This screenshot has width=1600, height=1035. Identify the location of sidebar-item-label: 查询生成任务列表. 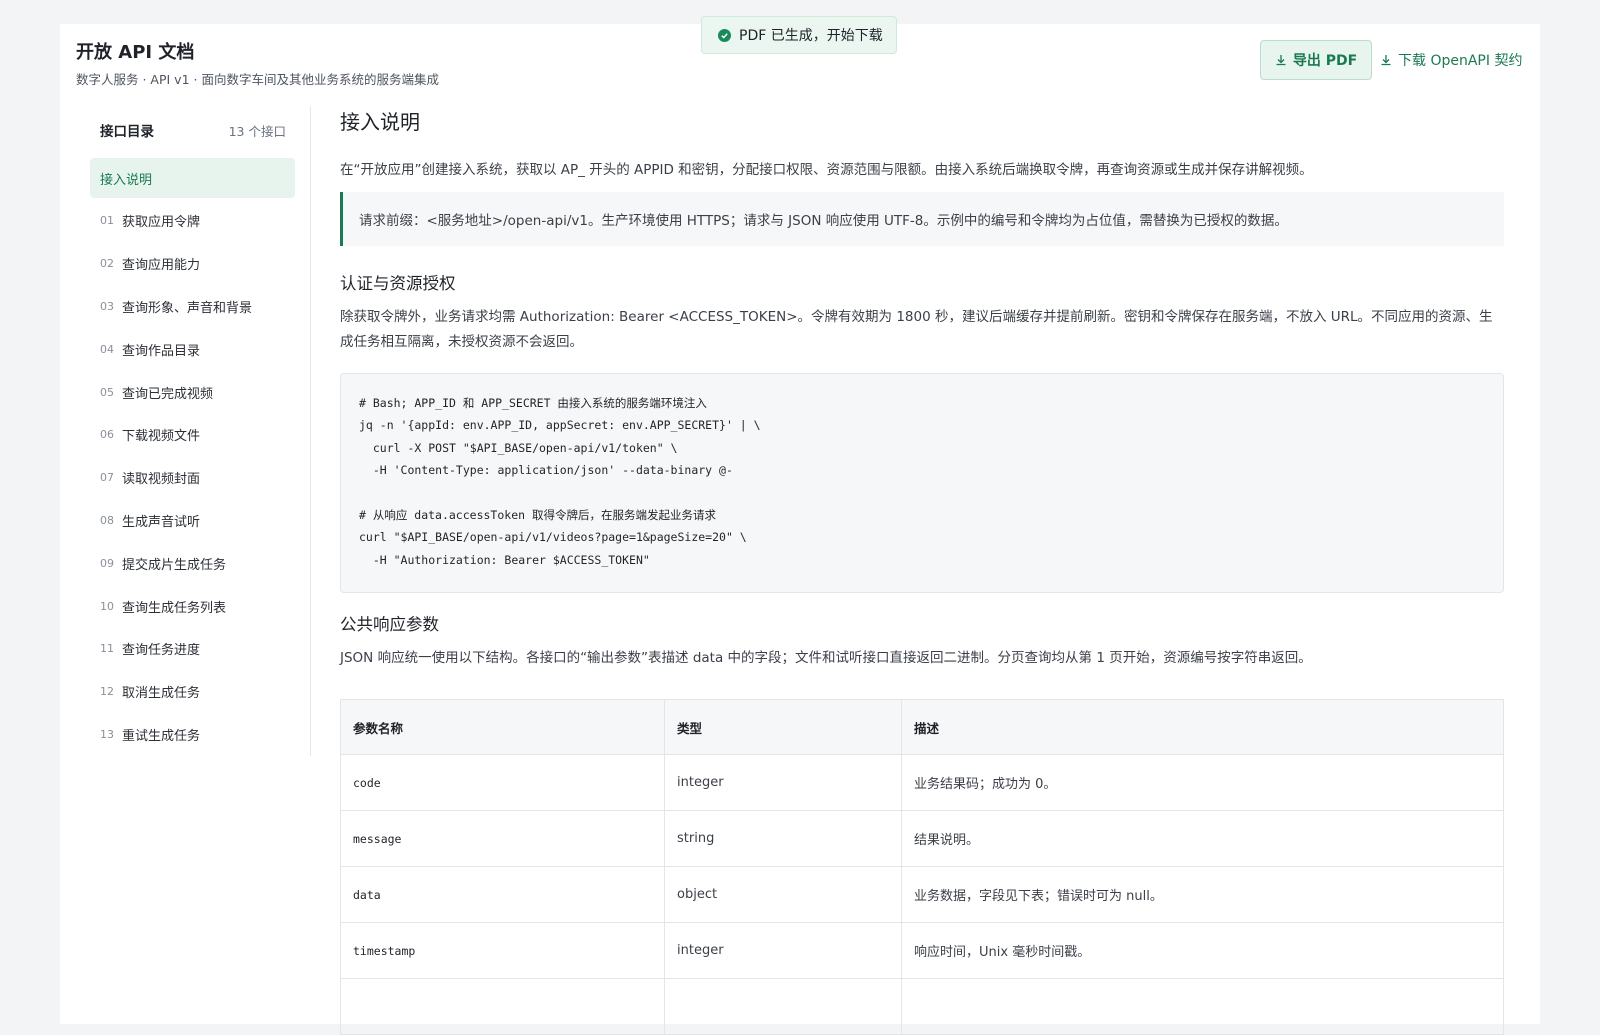
(174, 608).